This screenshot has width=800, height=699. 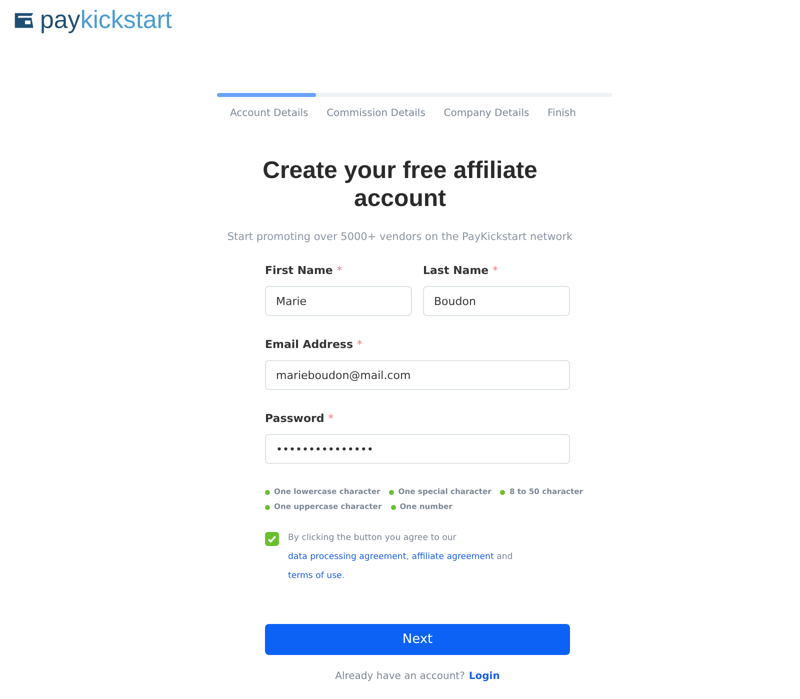 I want to click on page-title: Create your free affiliate account, so click(x=400, y=185).